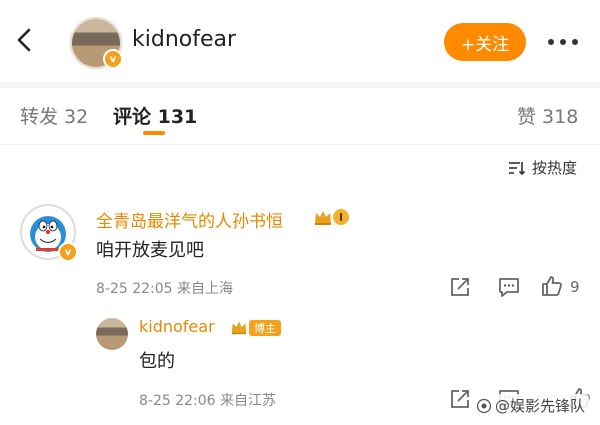  What do you see at coordinates (300, 85) in the screenshot?
I see `header-separator` at bounding box center [300, 85].